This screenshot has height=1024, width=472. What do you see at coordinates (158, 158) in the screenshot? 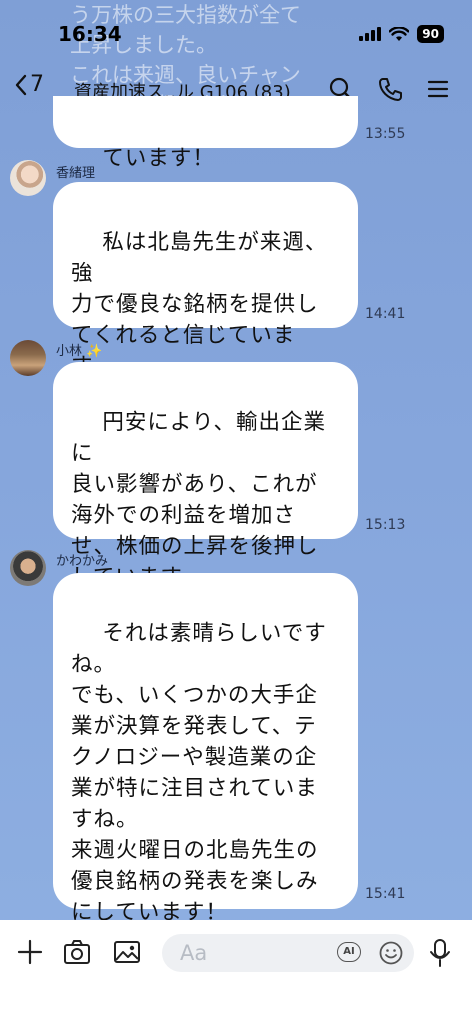
I see `message-text: ています！` at bounding box center [158, 158].